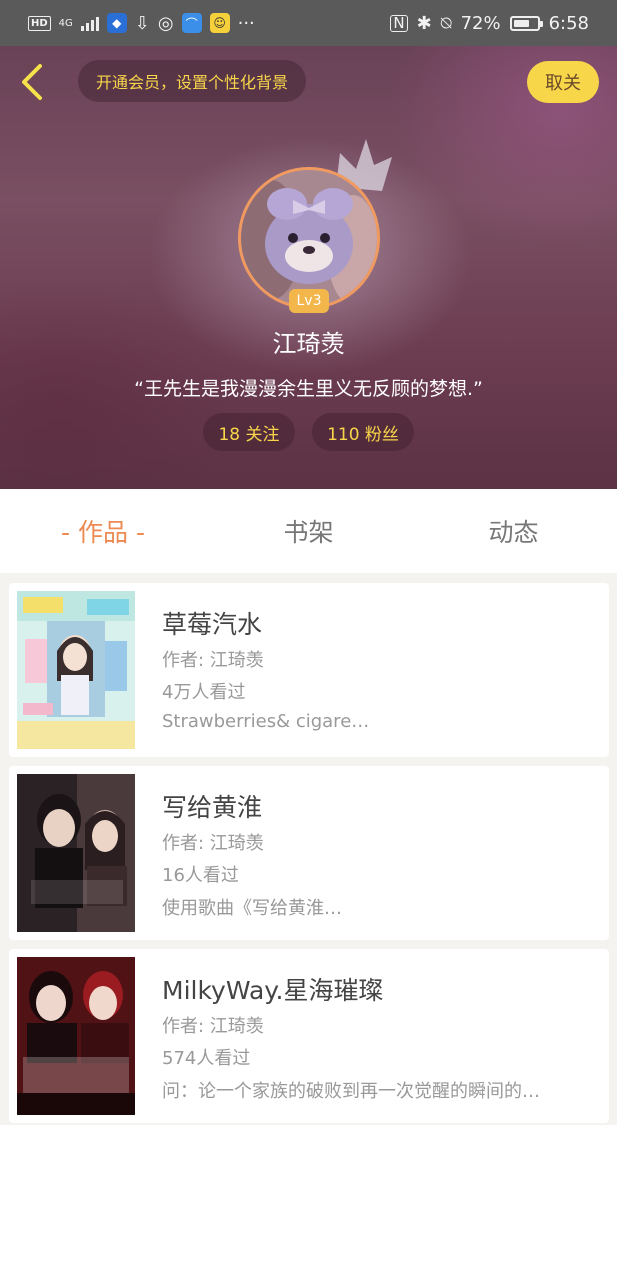 This screenshot has height=1280, width=617. I want to click on avatar-plush-image, so click(309, 238).